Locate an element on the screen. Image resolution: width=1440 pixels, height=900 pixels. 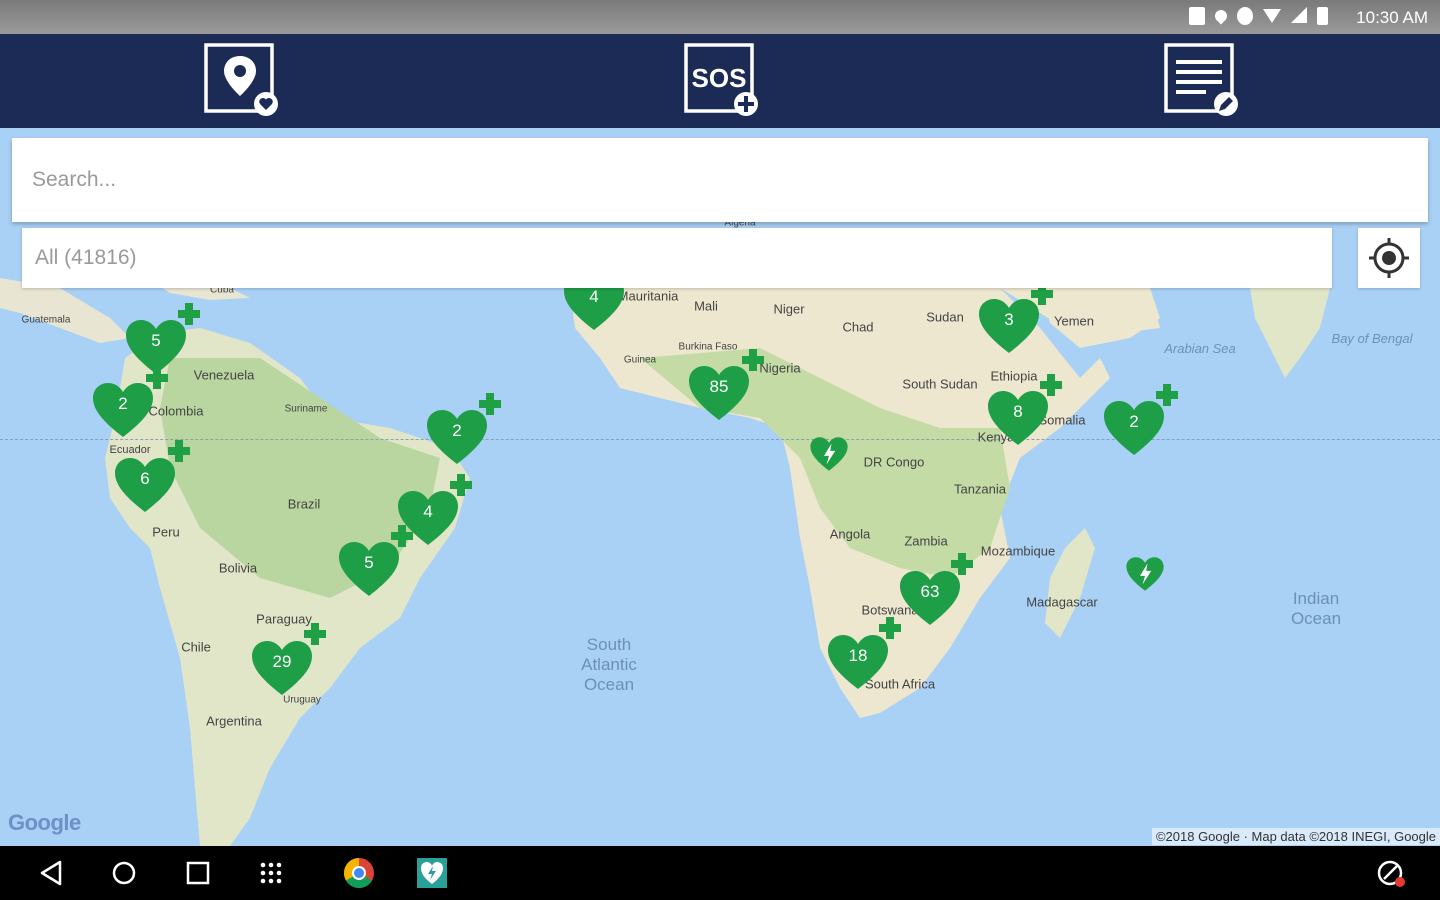
map-label: Brazil is located at coordinates (304, 504).